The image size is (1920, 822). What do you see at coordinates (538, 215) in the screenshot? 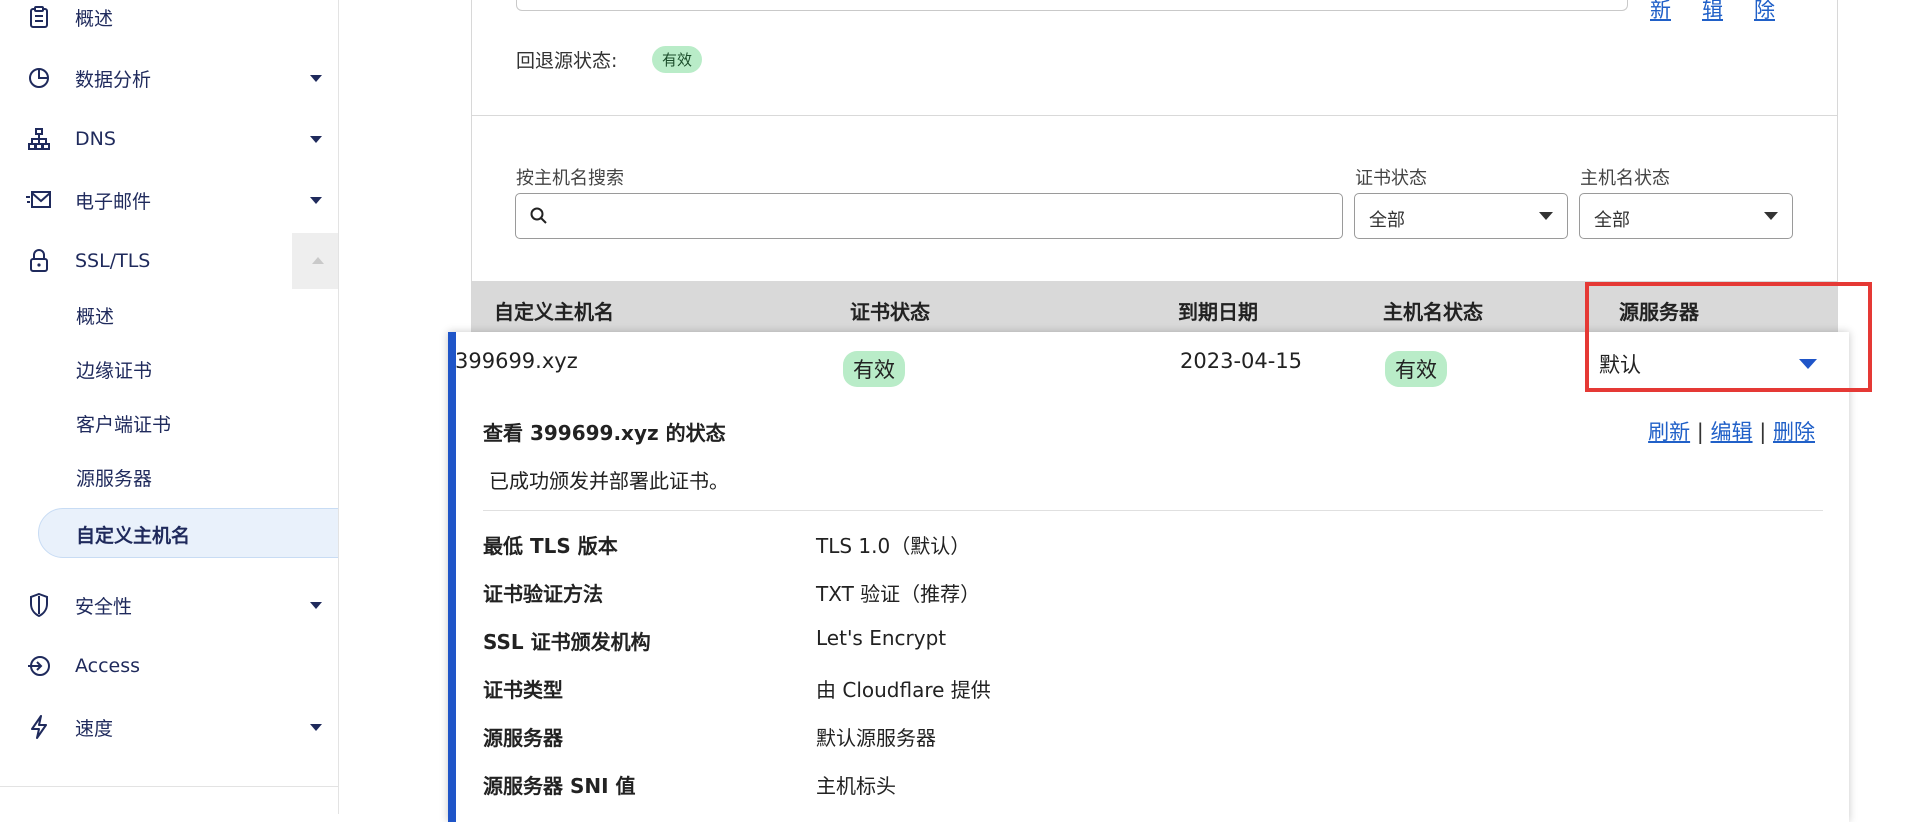
I see `search-icon` at bounding box center [538, 215].